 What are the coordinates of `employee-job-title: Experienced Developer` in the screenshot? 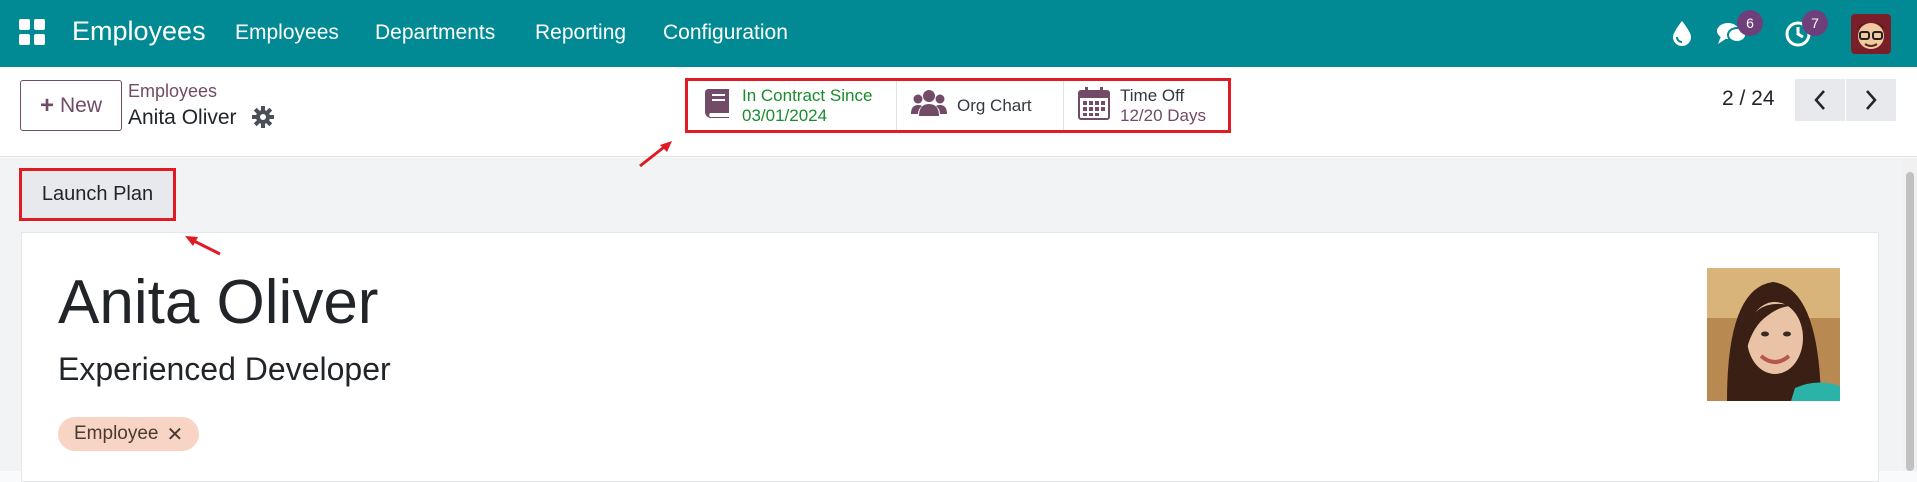 It's located at (224, 369).